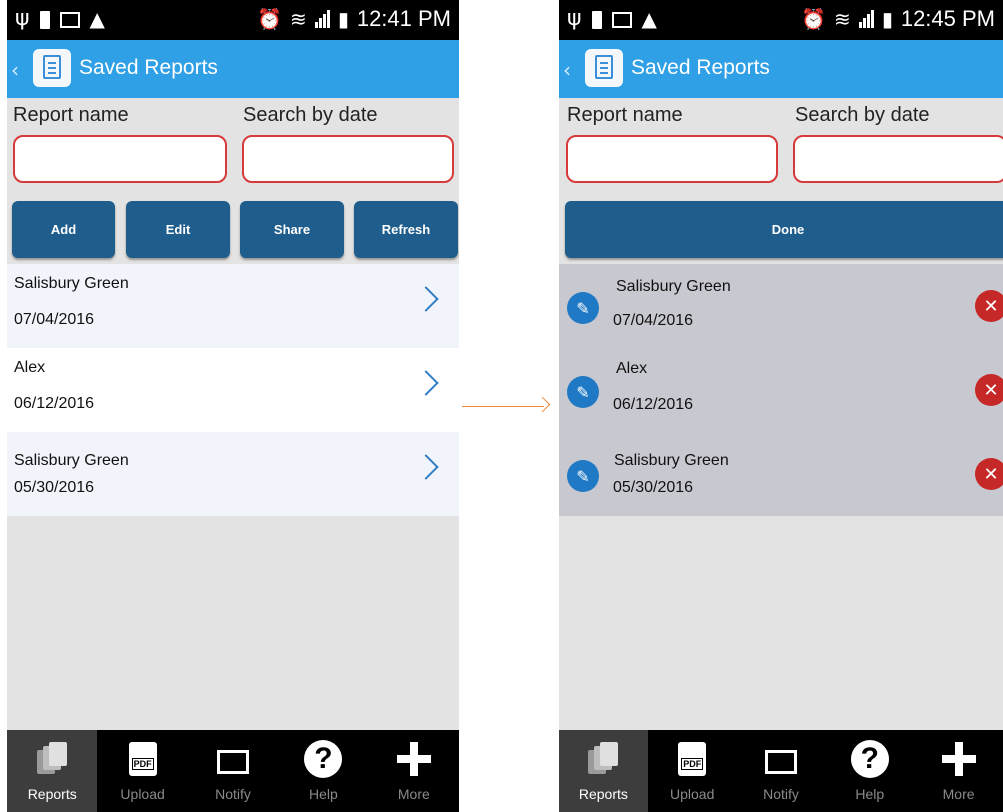 This screenshot has width=1003, height=812. What do you see at coordinates (784, 229) in the screenshot?
I see `done-button: Done` at bounding box center [784, 229].